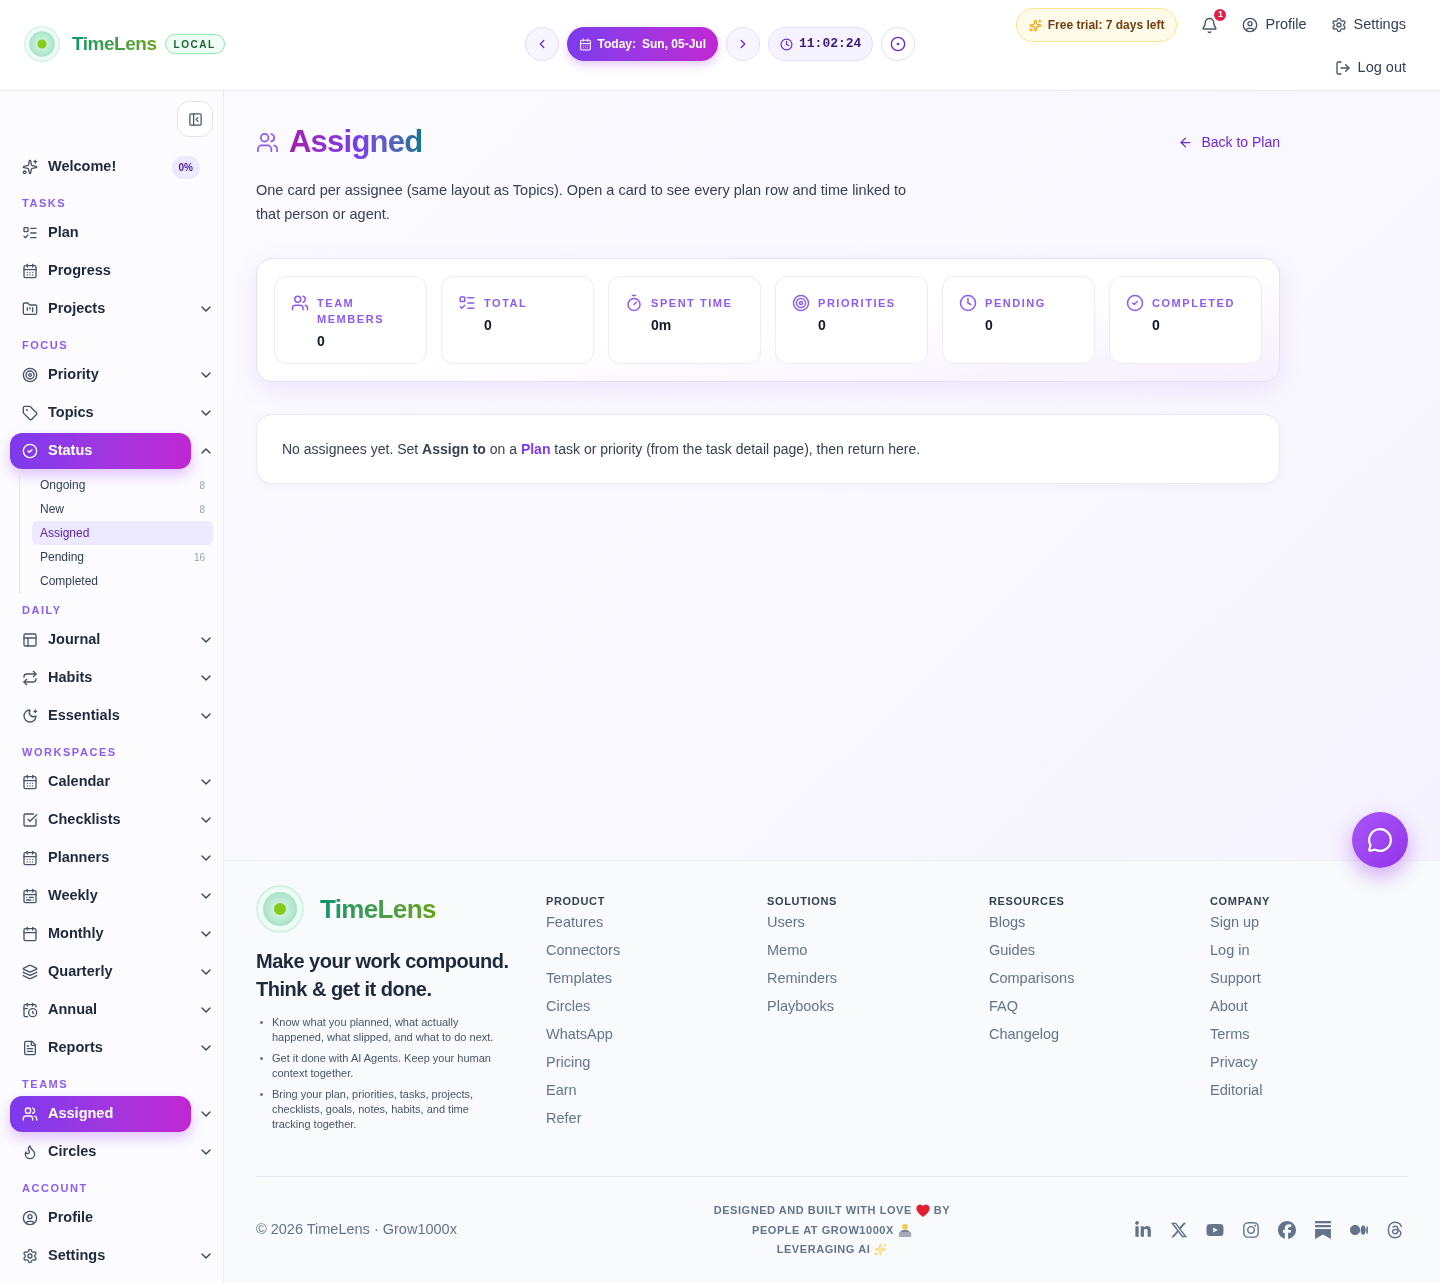 This screenshot has height=1283, width=1440. What do you see at coordinates (823, 1230) in the screenshot?
I see `credit-text: PEOPLE AT GROW1000X` at bounding box center [823, 1230].